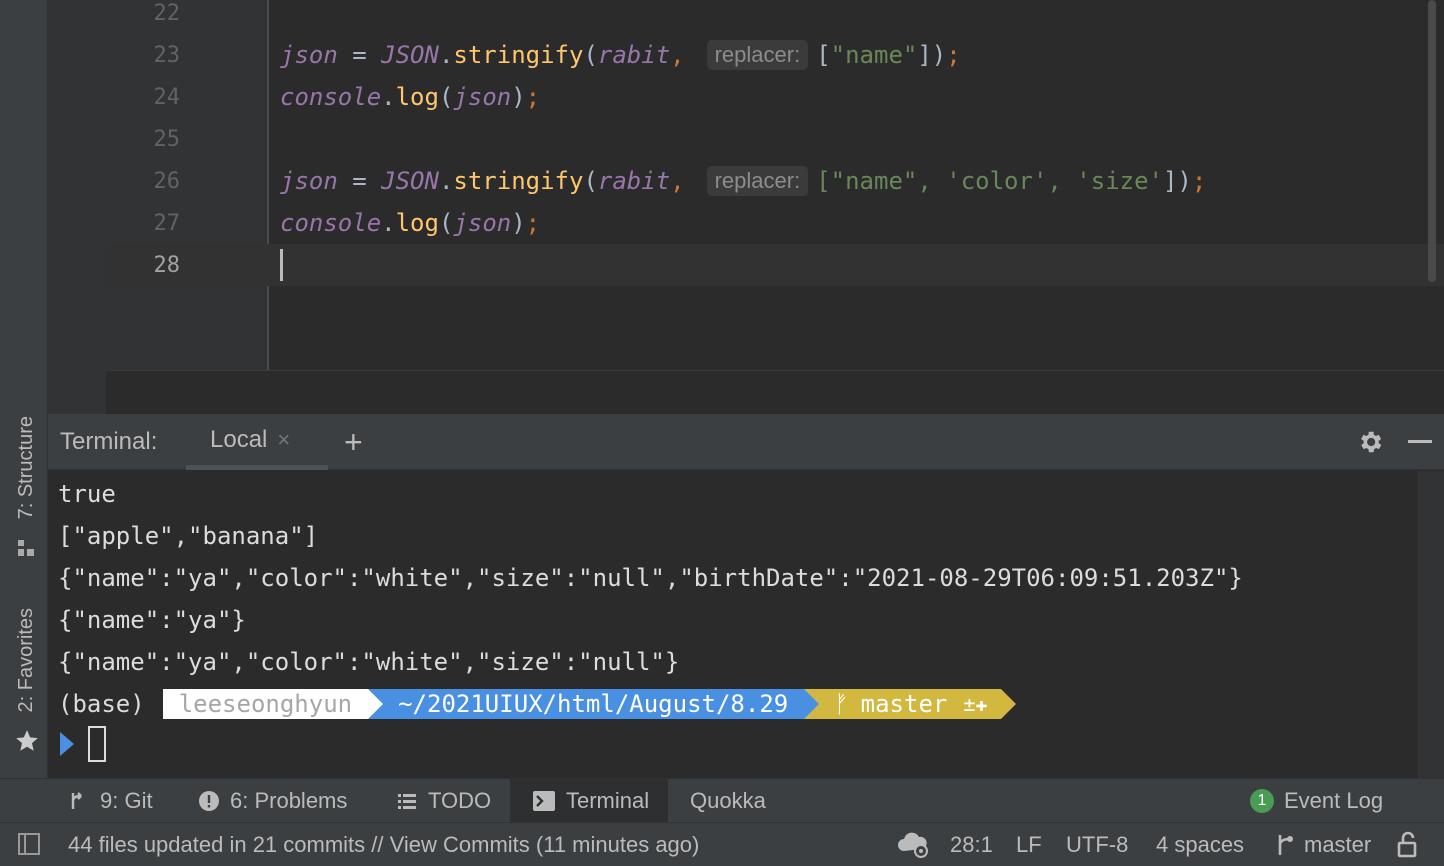 This screenshot has width=1444, height=866. What do you see at coordinates (97, 744) in the screenshot?
I see `terminal-cursor` at bounding box center [97, 744].